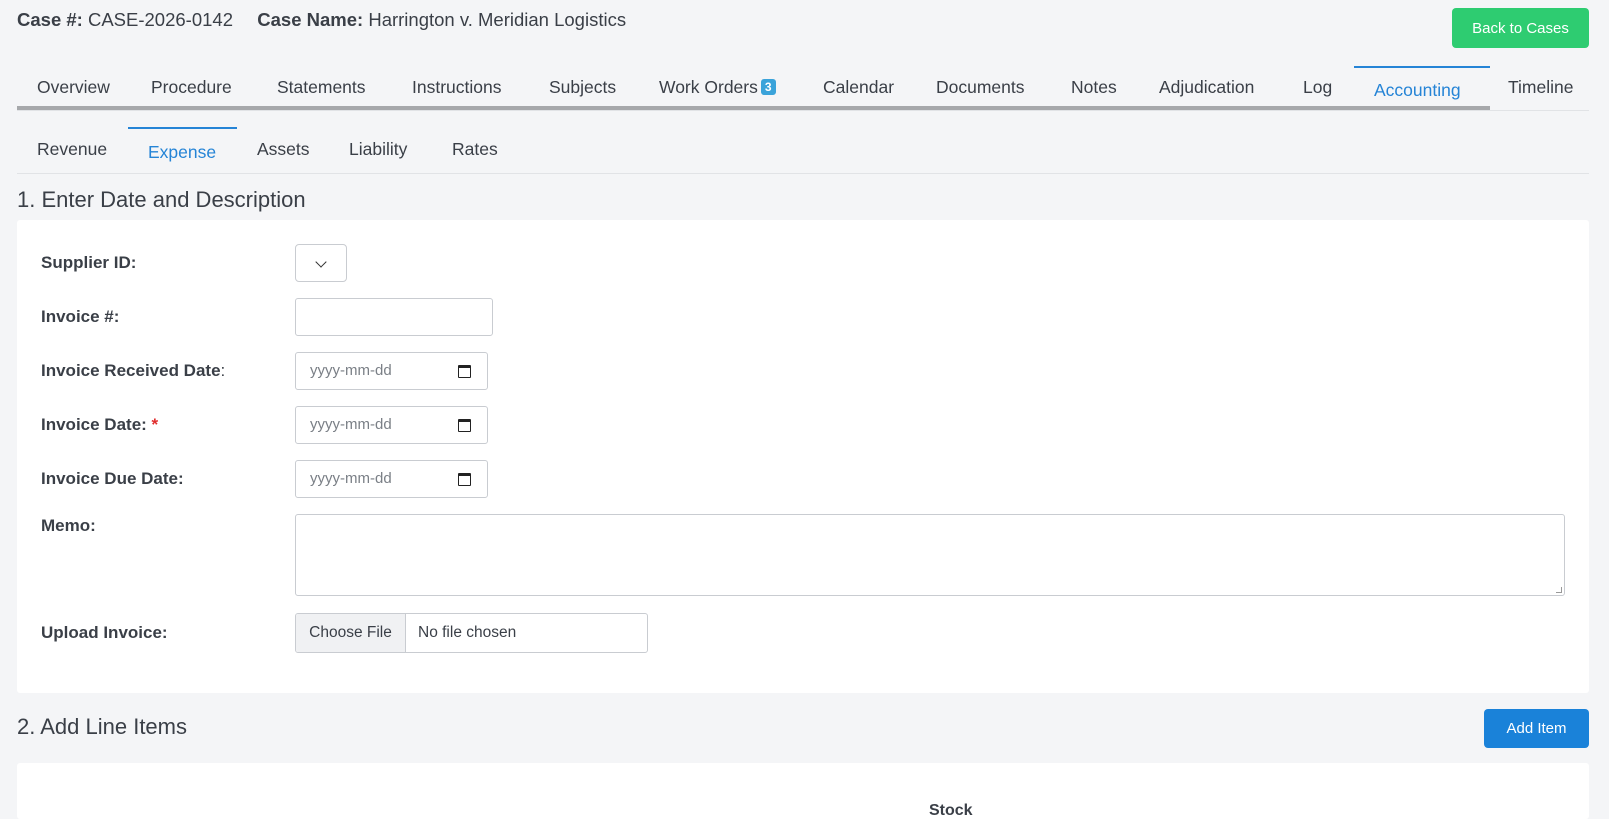 The image size is (1609, 819). I want to click on chevron-down-icon, so click(321, 262).